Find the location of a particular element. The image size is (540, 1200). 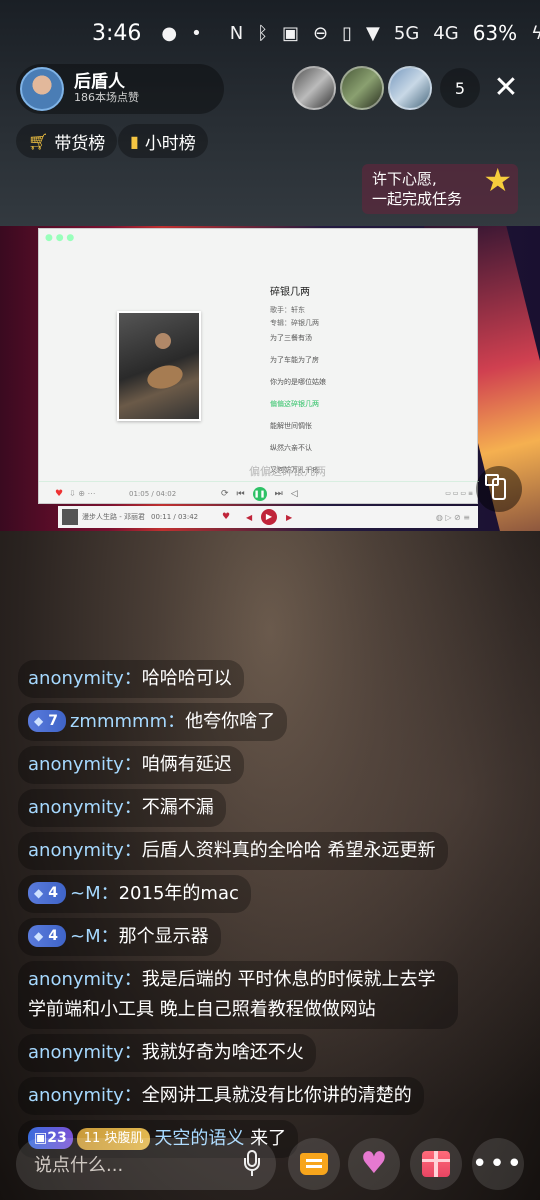

chat-message: anonymity：全网讲工具就没有比你讲的清楚的 is located at coordinates (221, 1096).